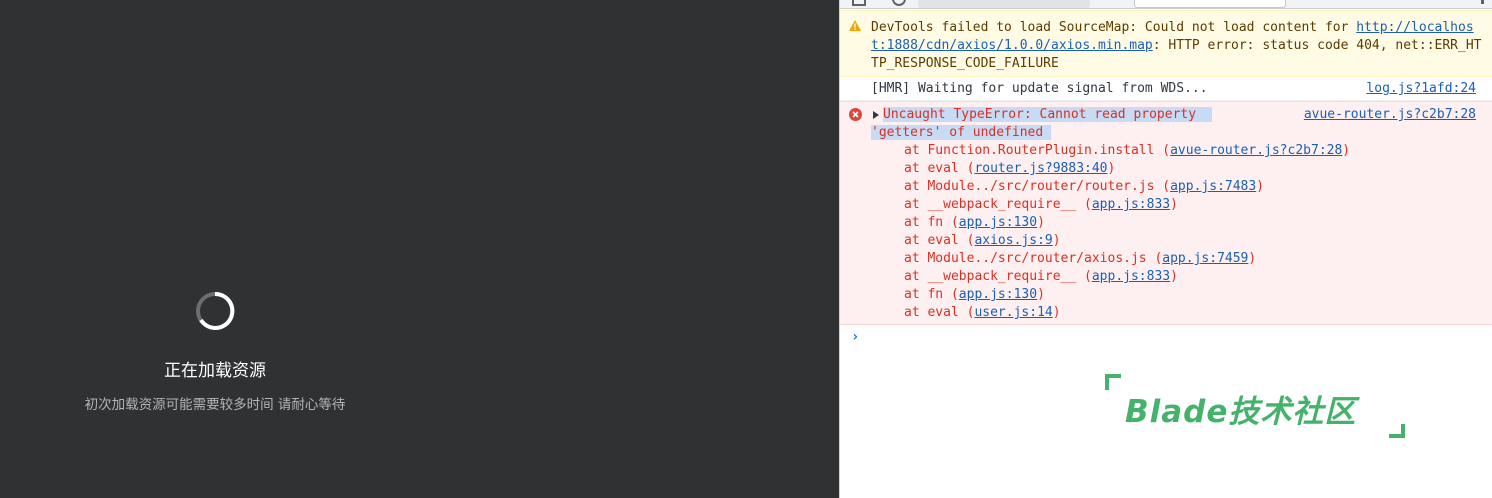 The image size is (1492, 498). I want to click on stack-frame: at eval (user.js:14), so click(982, 312).